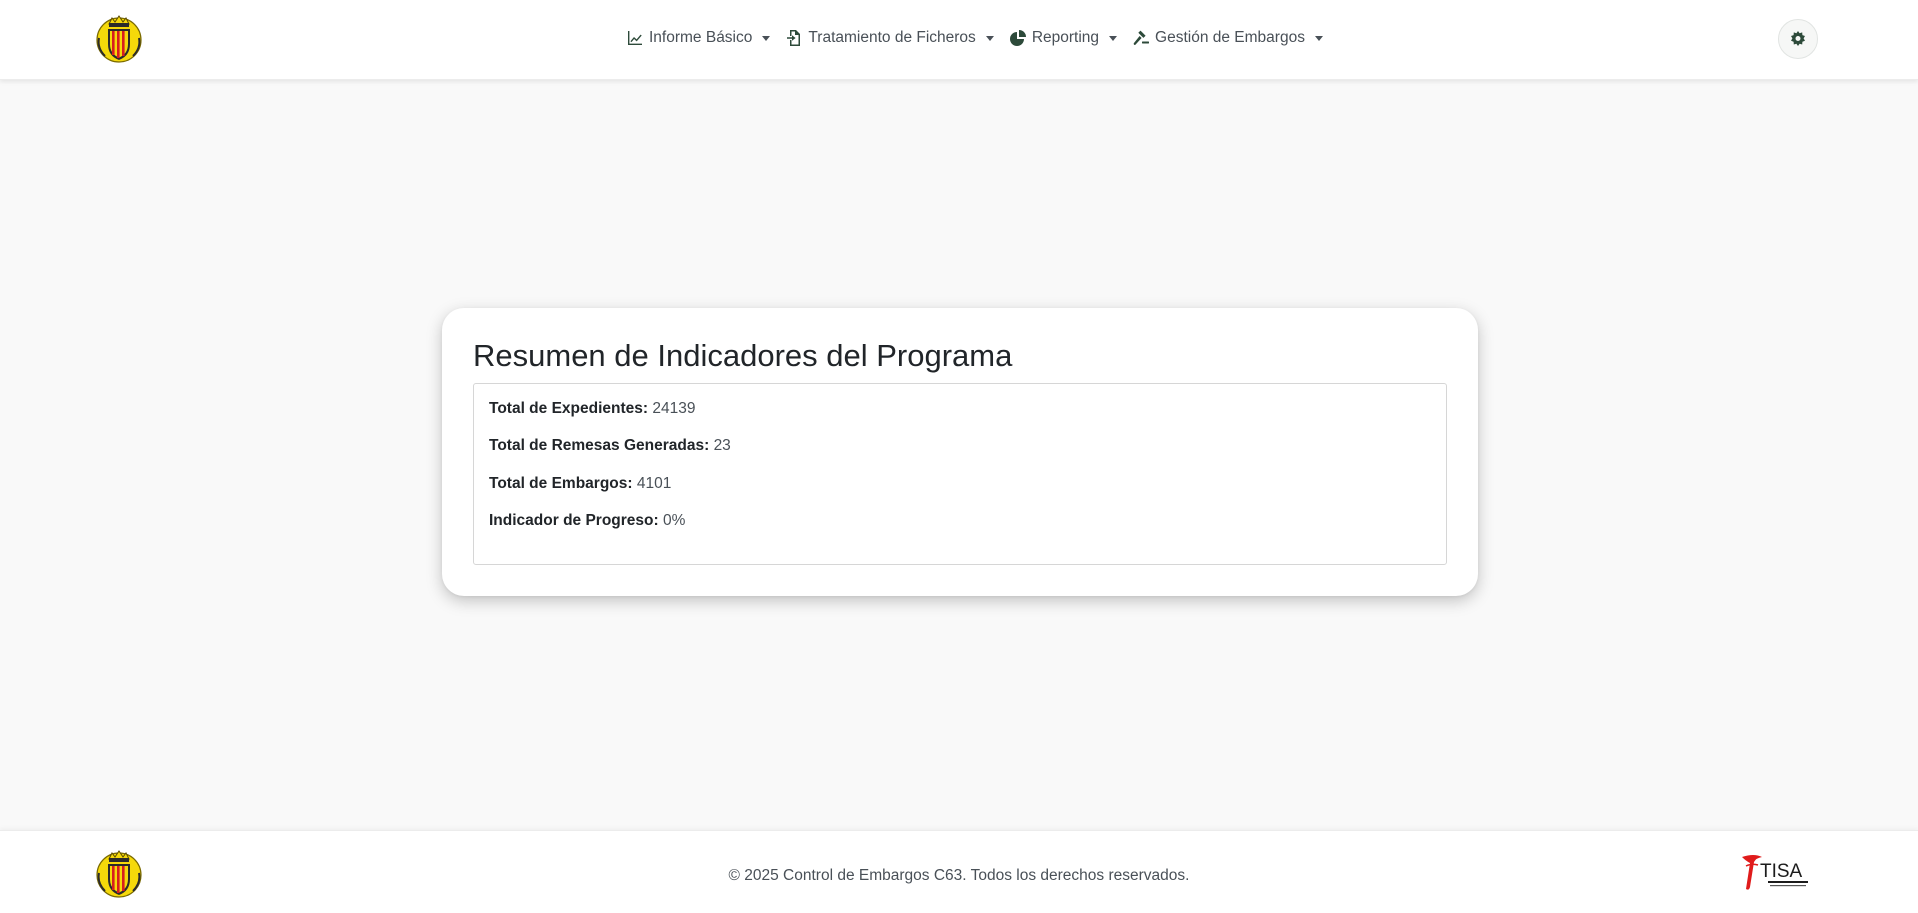  I want to click on gear-icon, so click(1798, 38).